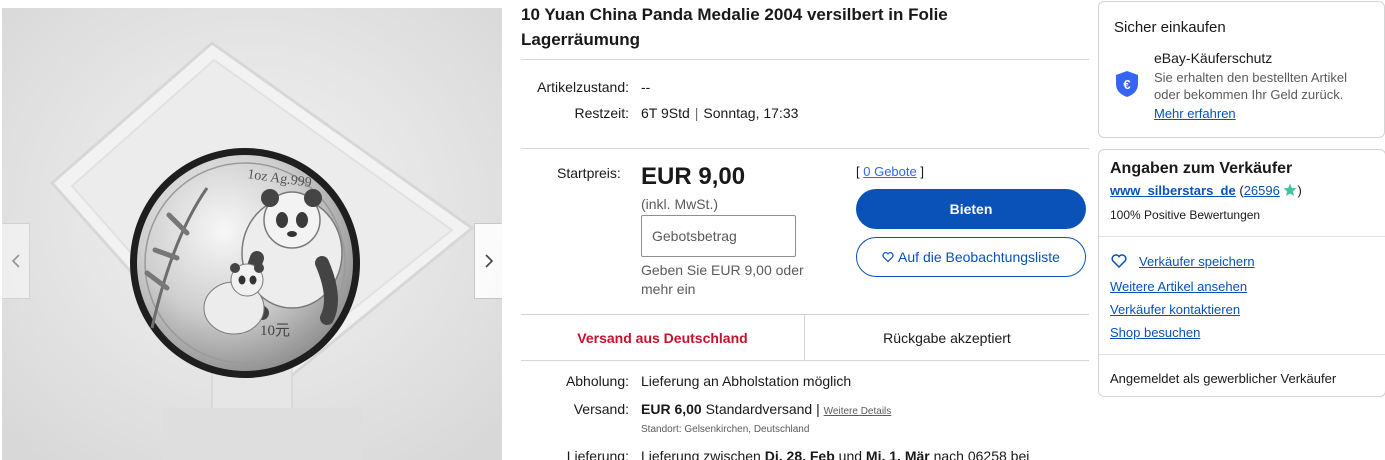 This screenshot has height=460, width=1385. What do you see at coordinates (751, 113) in the screenshot?
I see `end-time-value: Sonntag, 17:33` at bounding box center [751, 113].